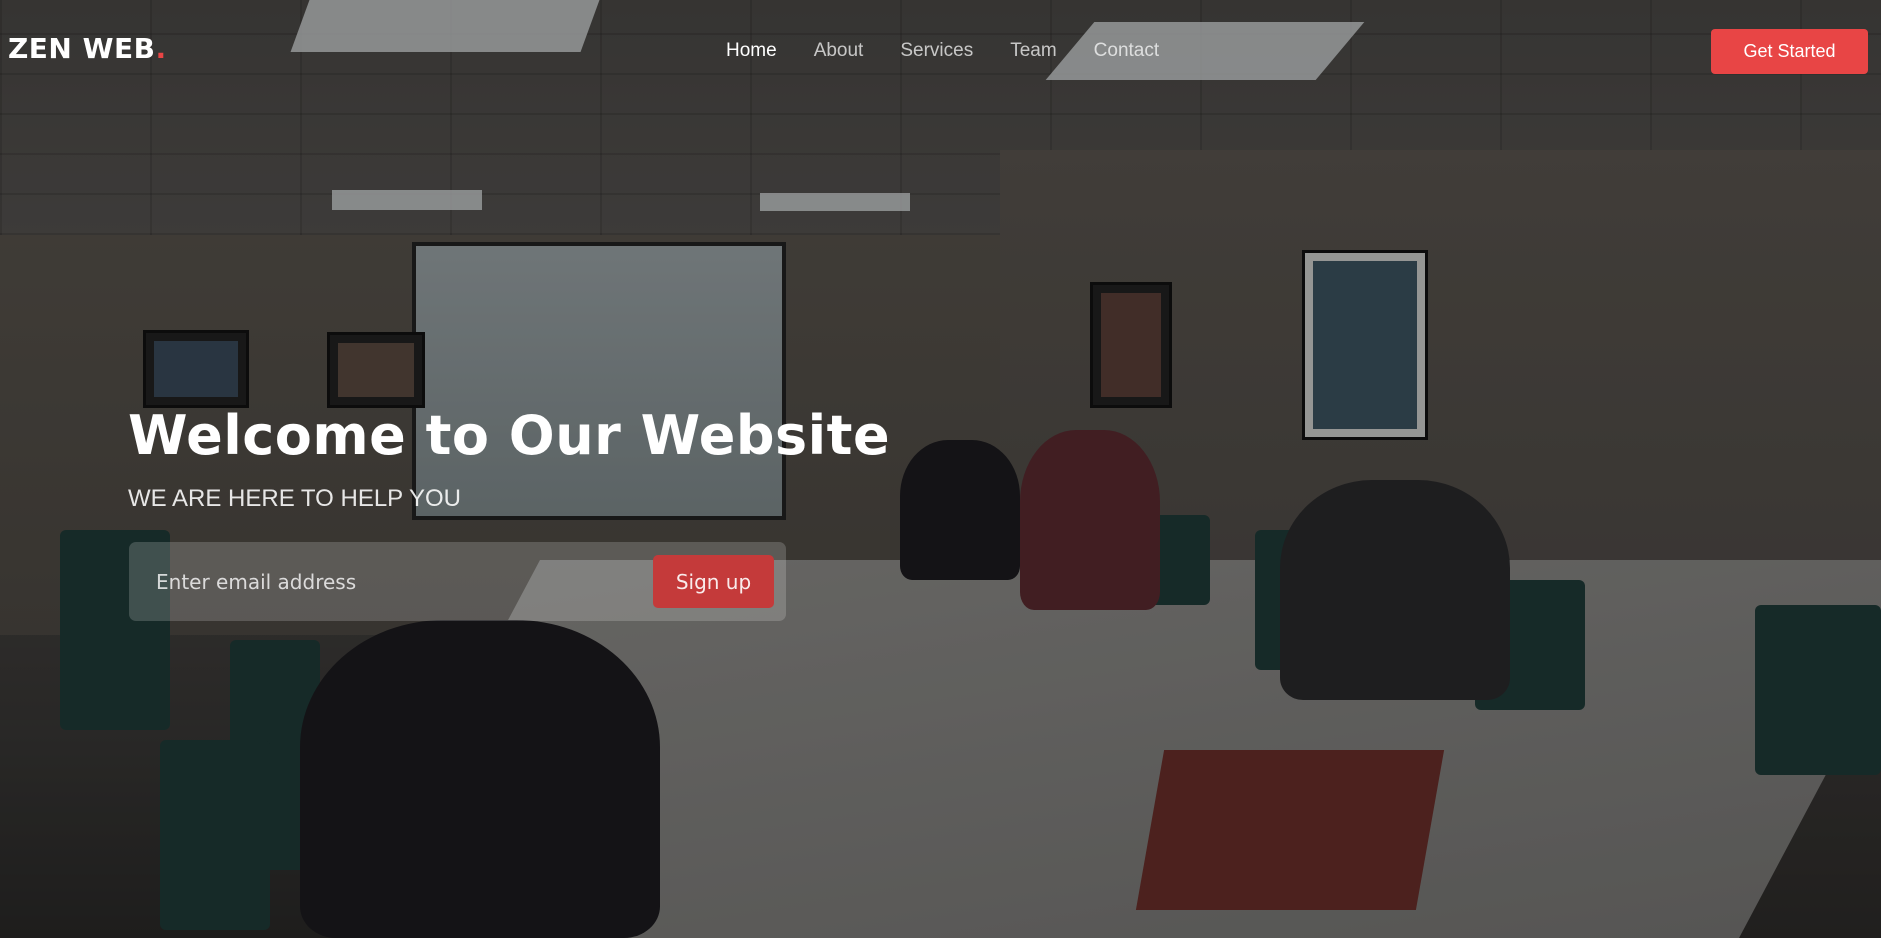 Image resolution: width=1881 pixels, height=938 pixels. I want to click on logo-text: ZEN WEB, so click(82, 48).